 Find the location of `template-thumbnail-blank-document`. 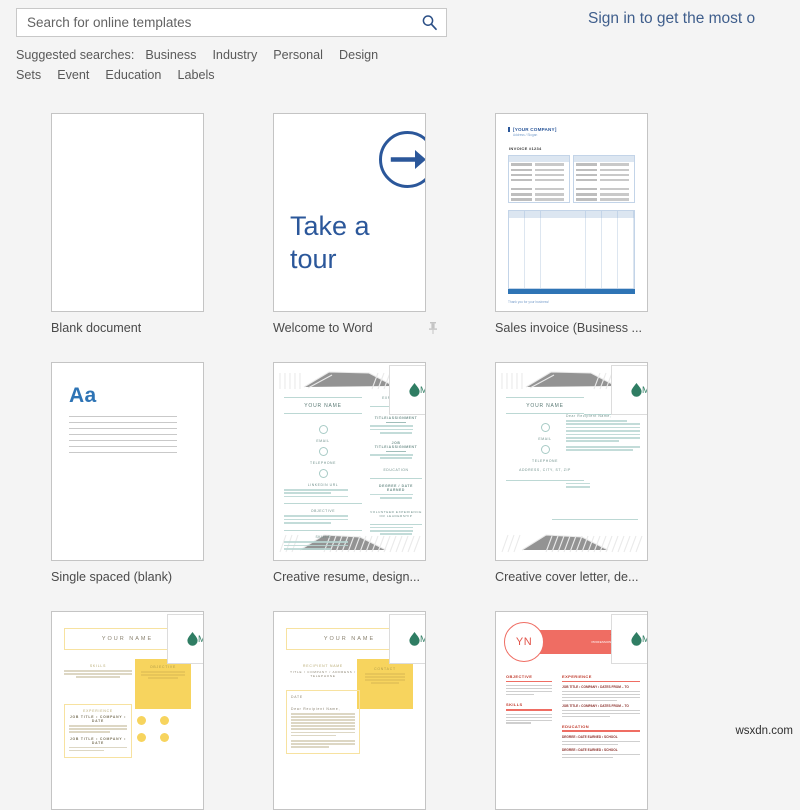

template-thumbnail-blank-document is located at coordinates (127, 212).